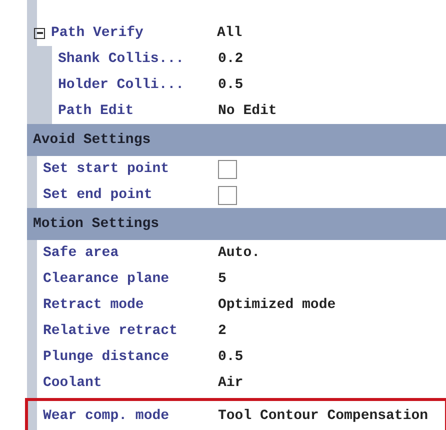  What do you see at coordinates (222, 331) in the screenshot?
I see `property-value: 2` at bounding box center [222, 331].